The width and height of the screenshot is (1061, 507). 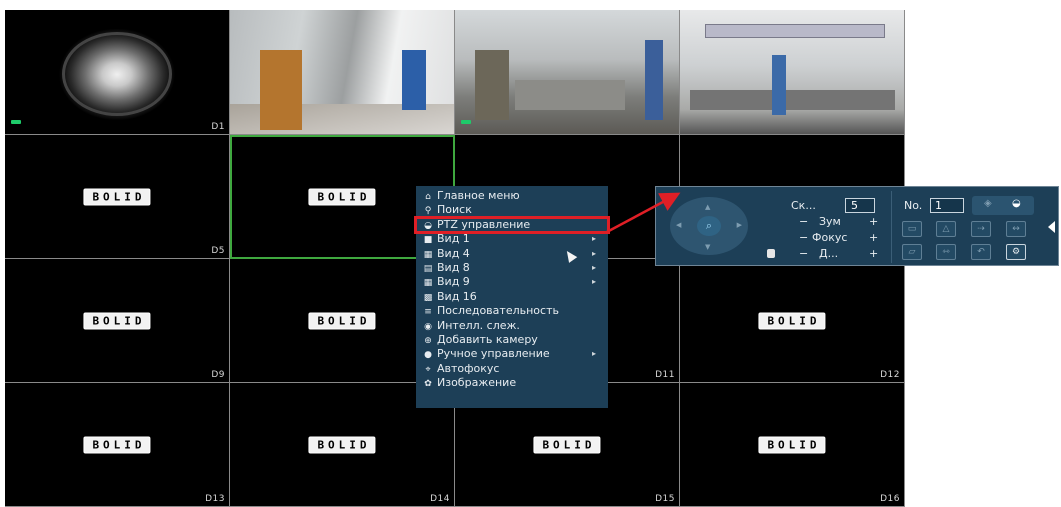 I want to click on callout-arrow-line, so click(x=642, y=213).